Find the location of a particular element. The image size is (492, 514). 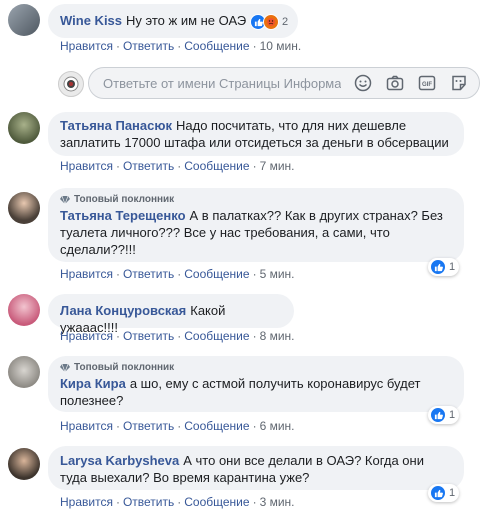

comment-author: Татьяна Терещенко is located at coordinates (123, 215).